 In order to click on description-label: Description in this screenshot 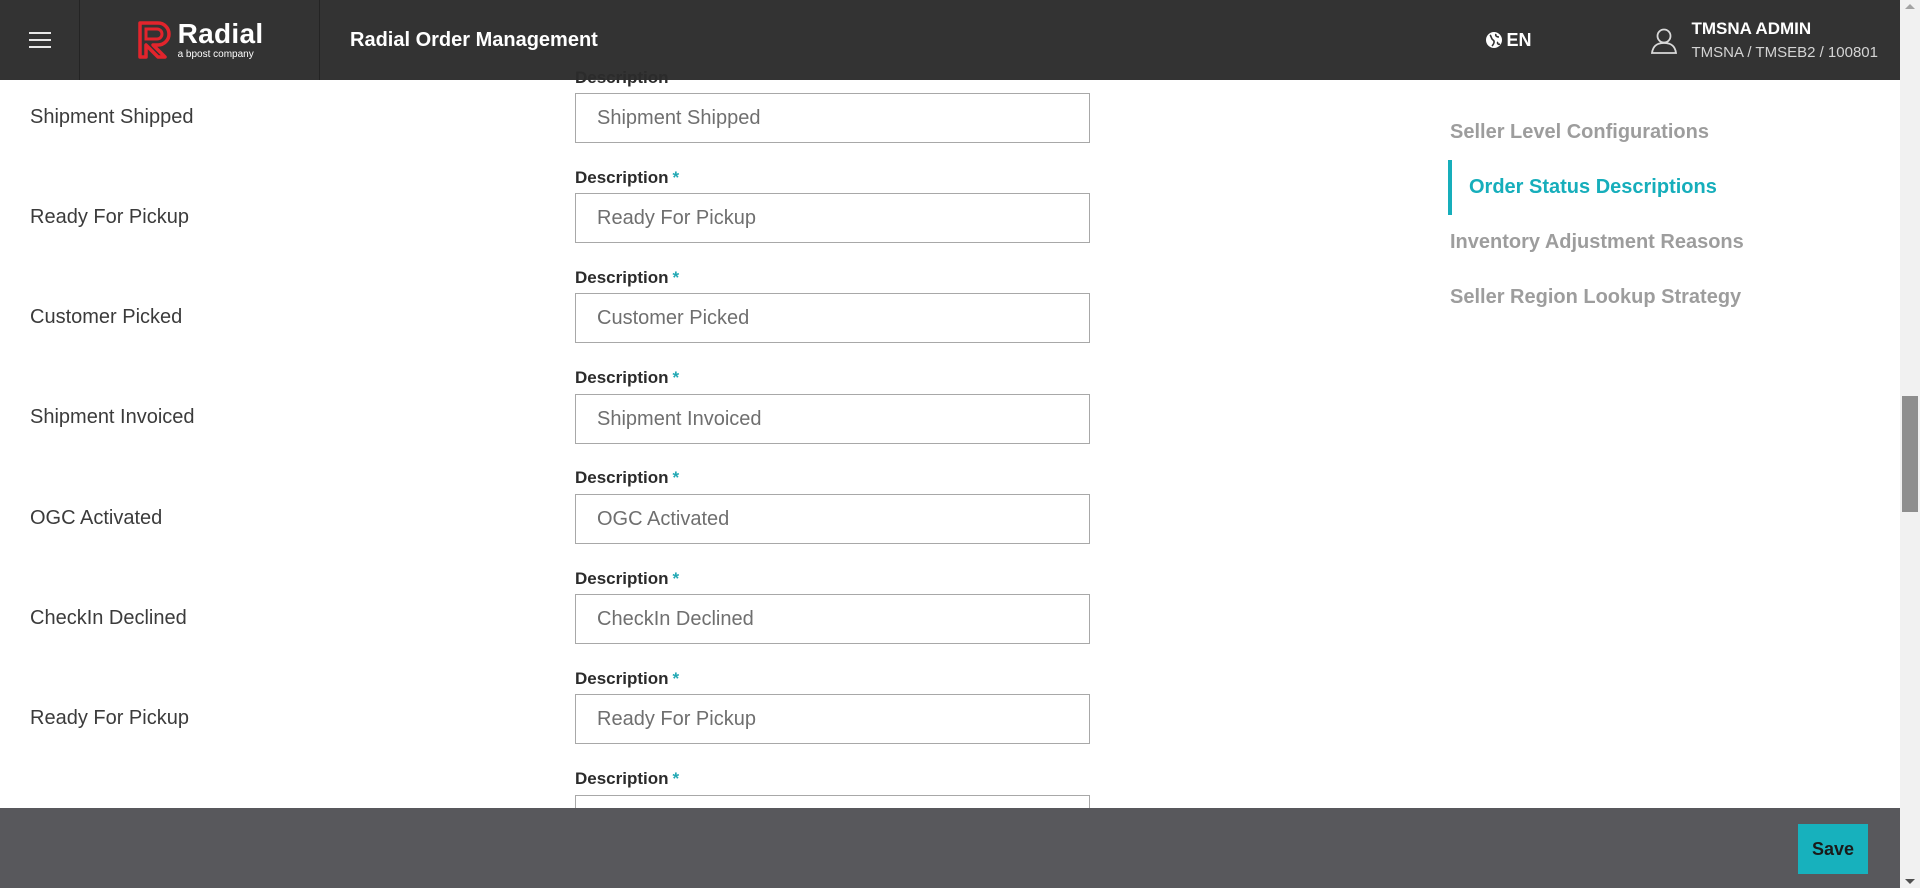, I will do `click(622, 77)`.